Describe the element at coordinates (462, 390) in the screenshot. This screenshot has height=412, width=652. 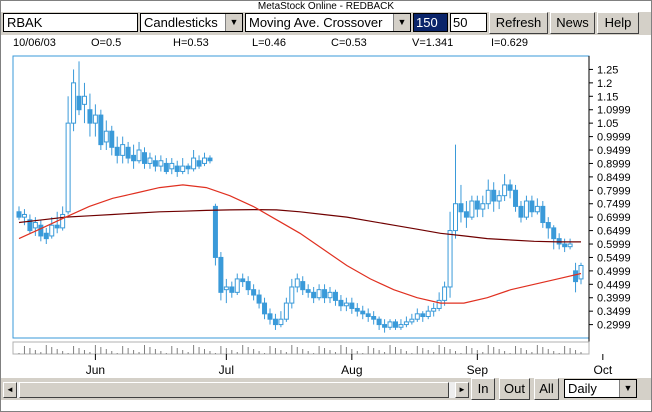
I see `scroll-right-button: ►` at that location.